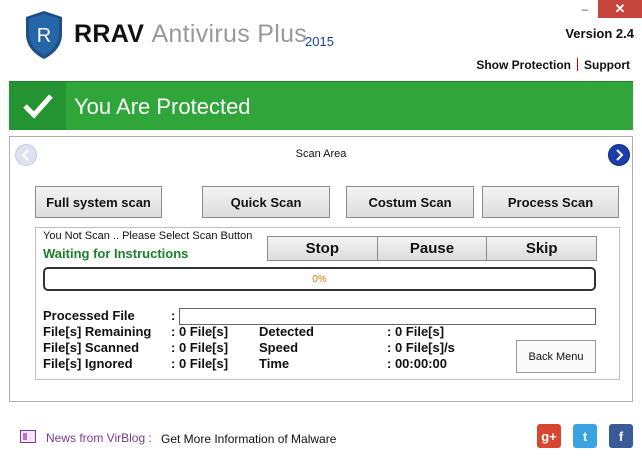 The height and width of the screenshot is (456, 642). I want to click on forward-arrow-icon, so click(619, 155).